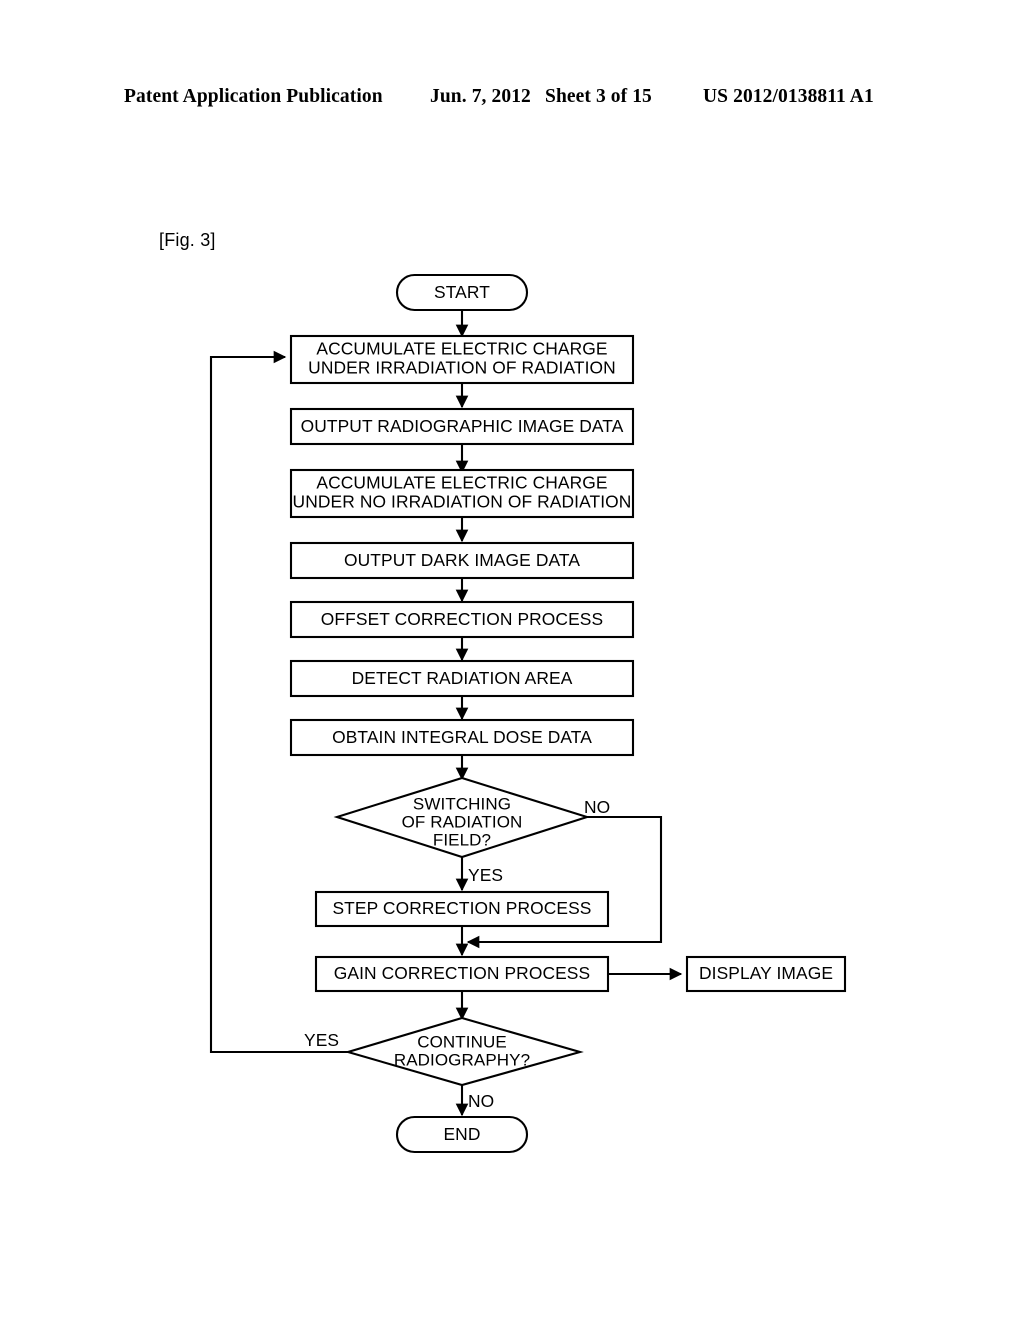 The height and width of the screenshot is (1320, 1024). I want to click on node-display-image-label: DISPLAY IMAGE, so click(766, 973).